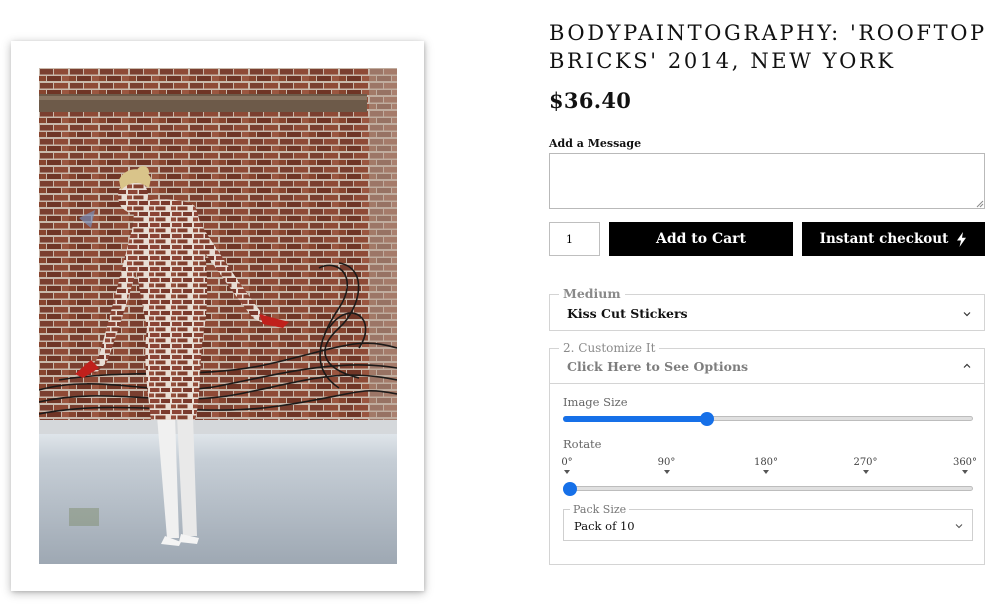 This screenshot has width=1000, height=614. What do you see at coordinates (627, 313) in the screenshot?
I see `medium-selected-value: Kiss Cut Stickers` at bounding box center [627, 313].